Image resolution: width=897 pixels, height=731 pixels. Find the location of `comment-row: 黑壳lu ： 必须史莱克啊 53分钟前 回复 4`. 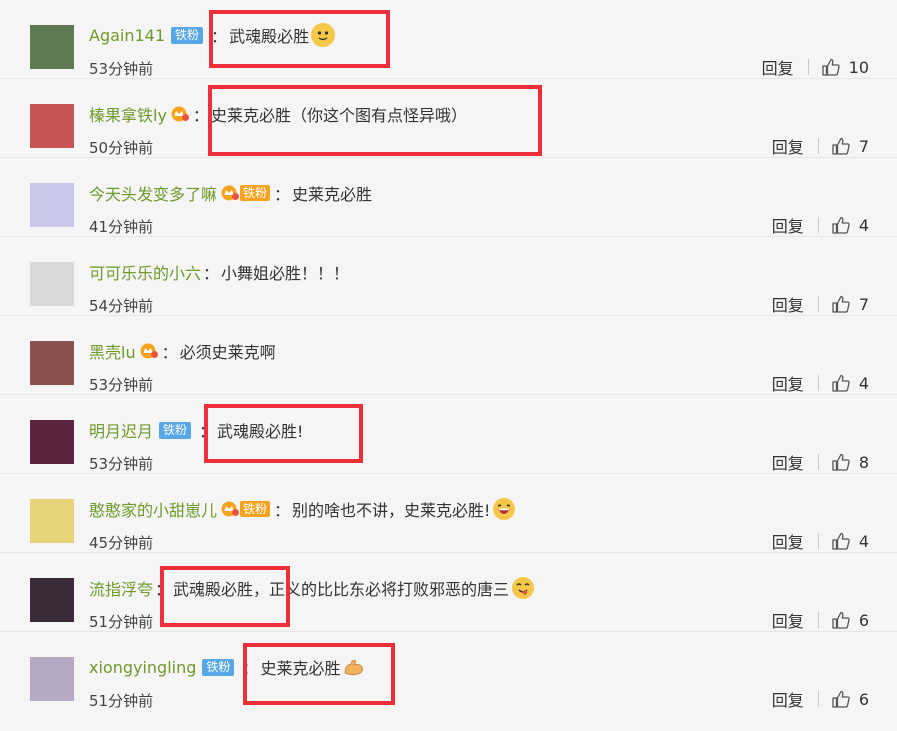

comment-row: 黑壳lu ： 必须史莱克啊 53分钟前 回复 4 is located at coordinates (448, 355).